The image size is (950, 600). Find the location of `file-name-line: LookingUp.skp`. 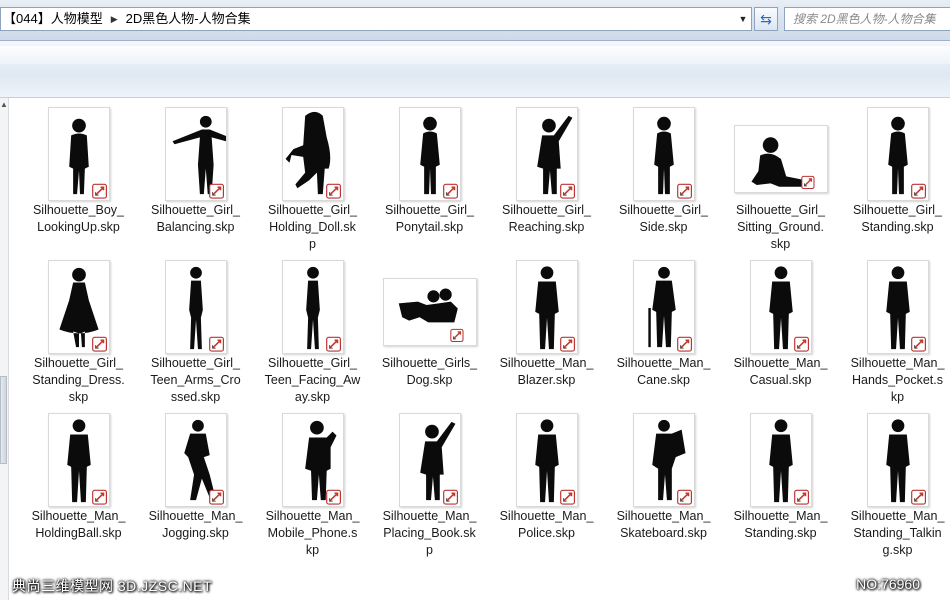

file-name-line: LookingUp.skp is located at coordinates (78, 227).